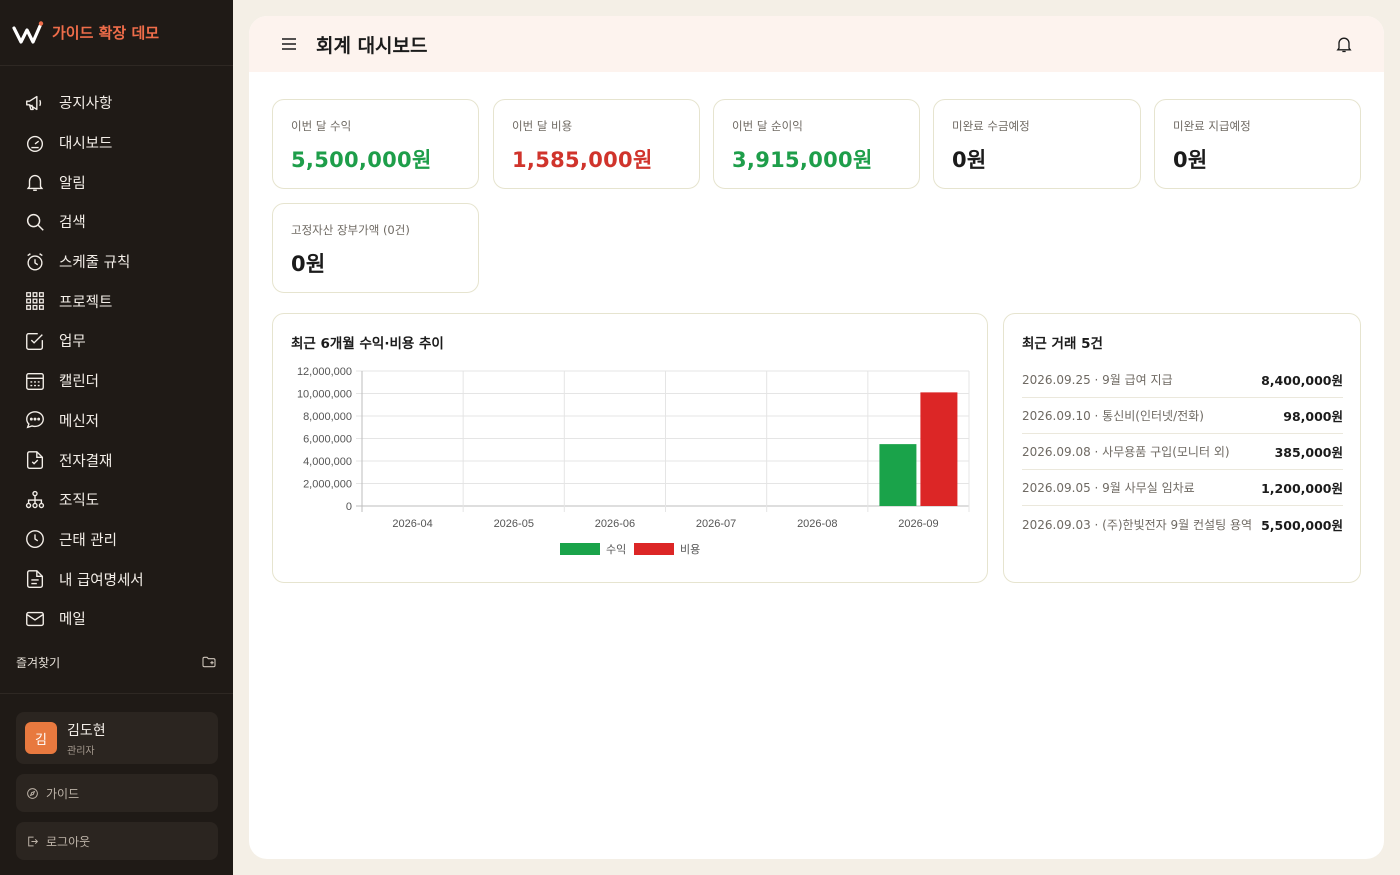  Describe the element at coordinates (72, 183) in the screenshot. I see `sidebar-item-label: 알림` at that location.